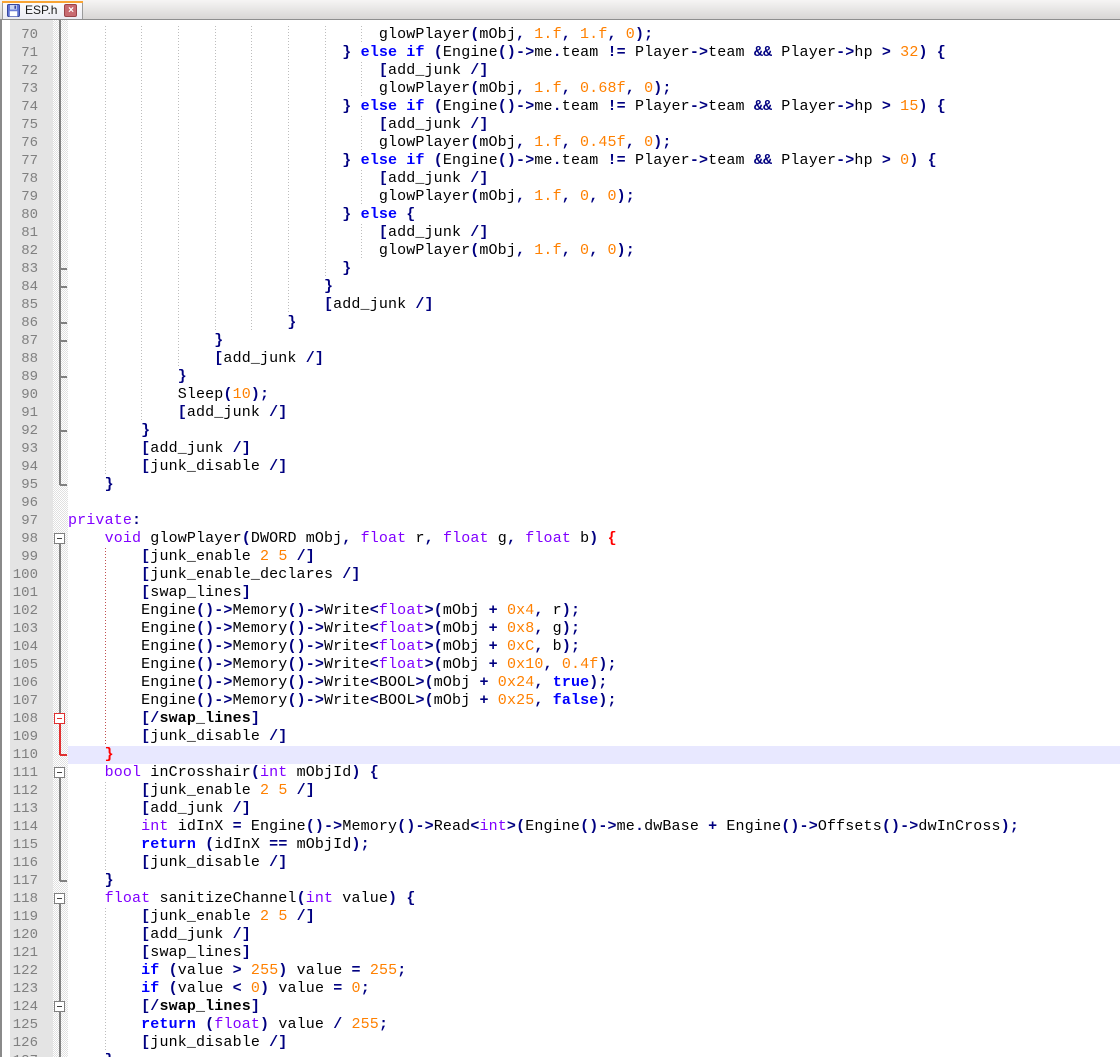  I want to click on code-line: 88 [add_junk /], so click(560, 359).